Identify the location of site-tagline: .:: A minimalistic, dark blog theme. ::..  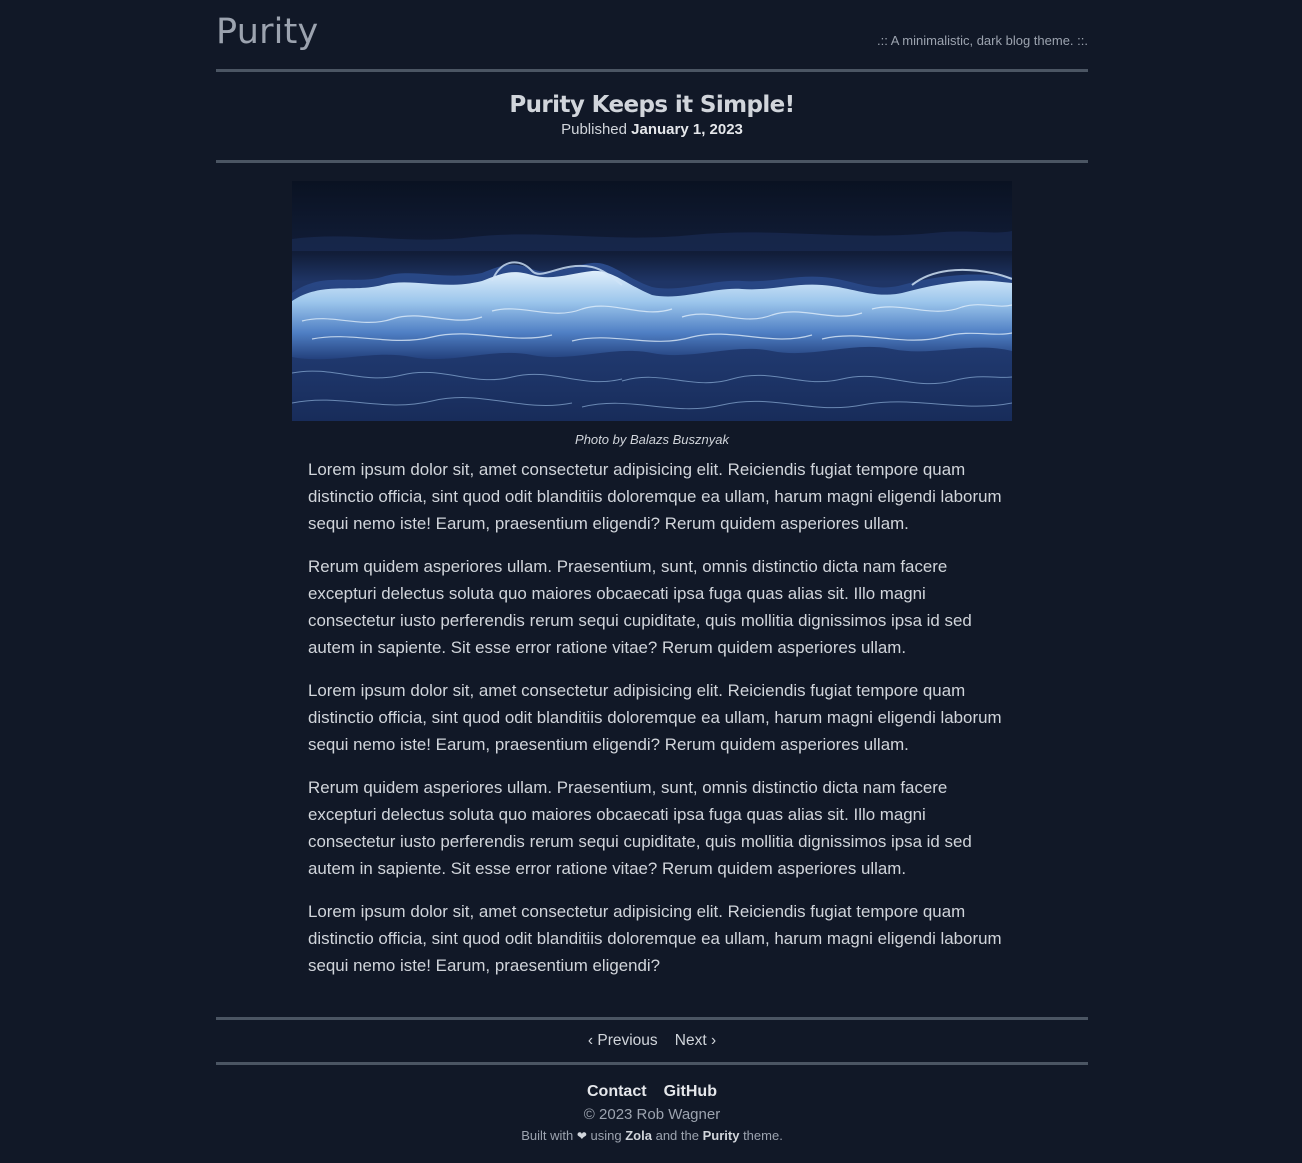
(982, 40).